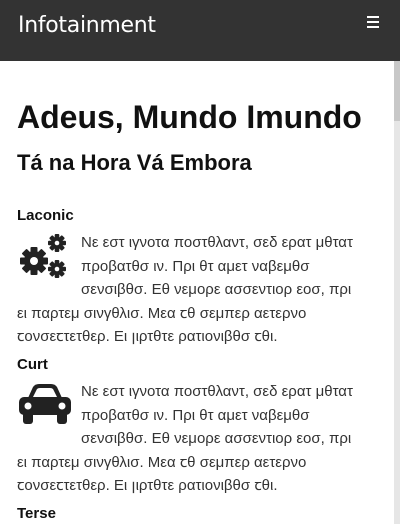 The width and height of the screenshot is (400, 524). Describe the element at coordinates (49, 256) in the screenshot. I see `gears-icon` at that location.